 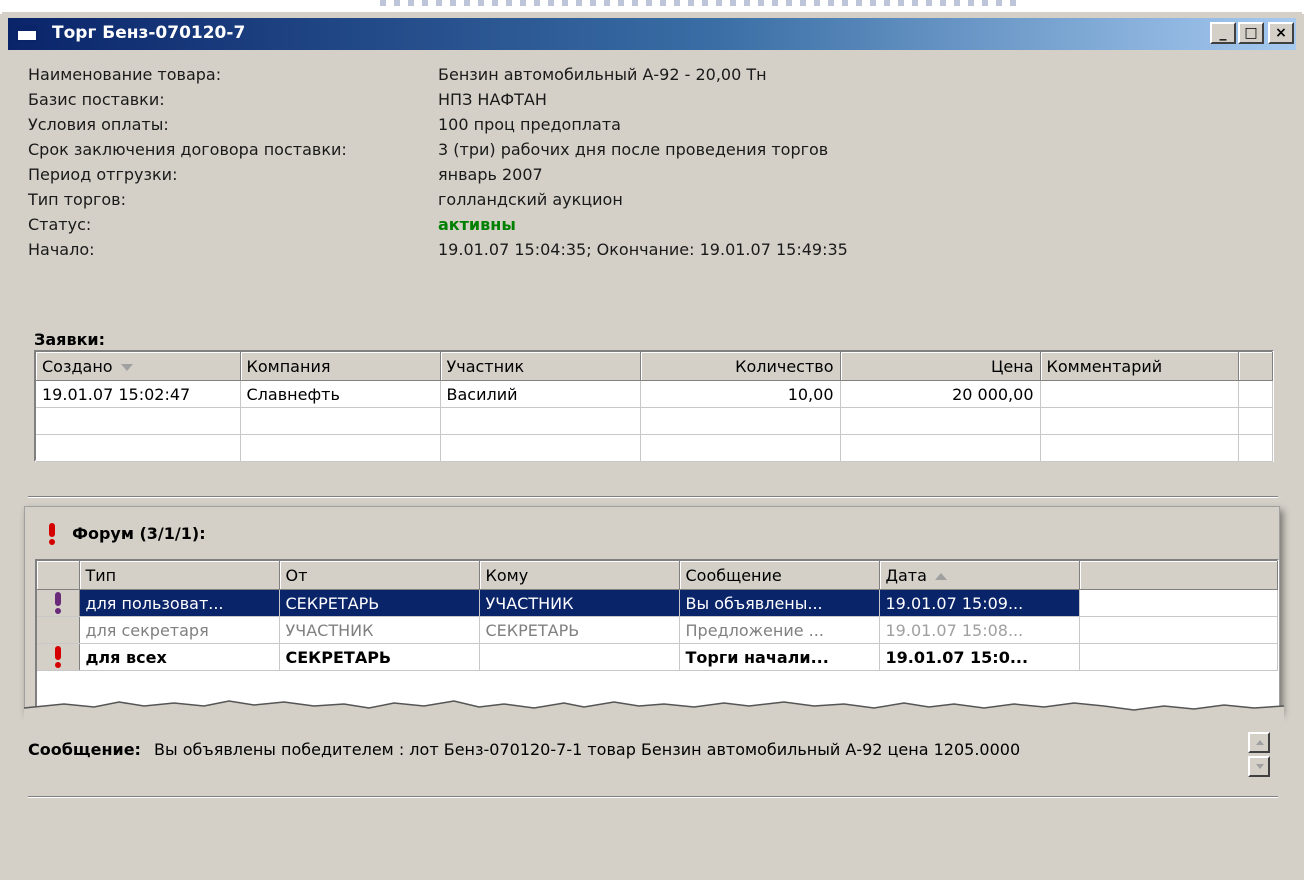 I want to click on bids-title: Заявки:, so click(x=70, y=339).